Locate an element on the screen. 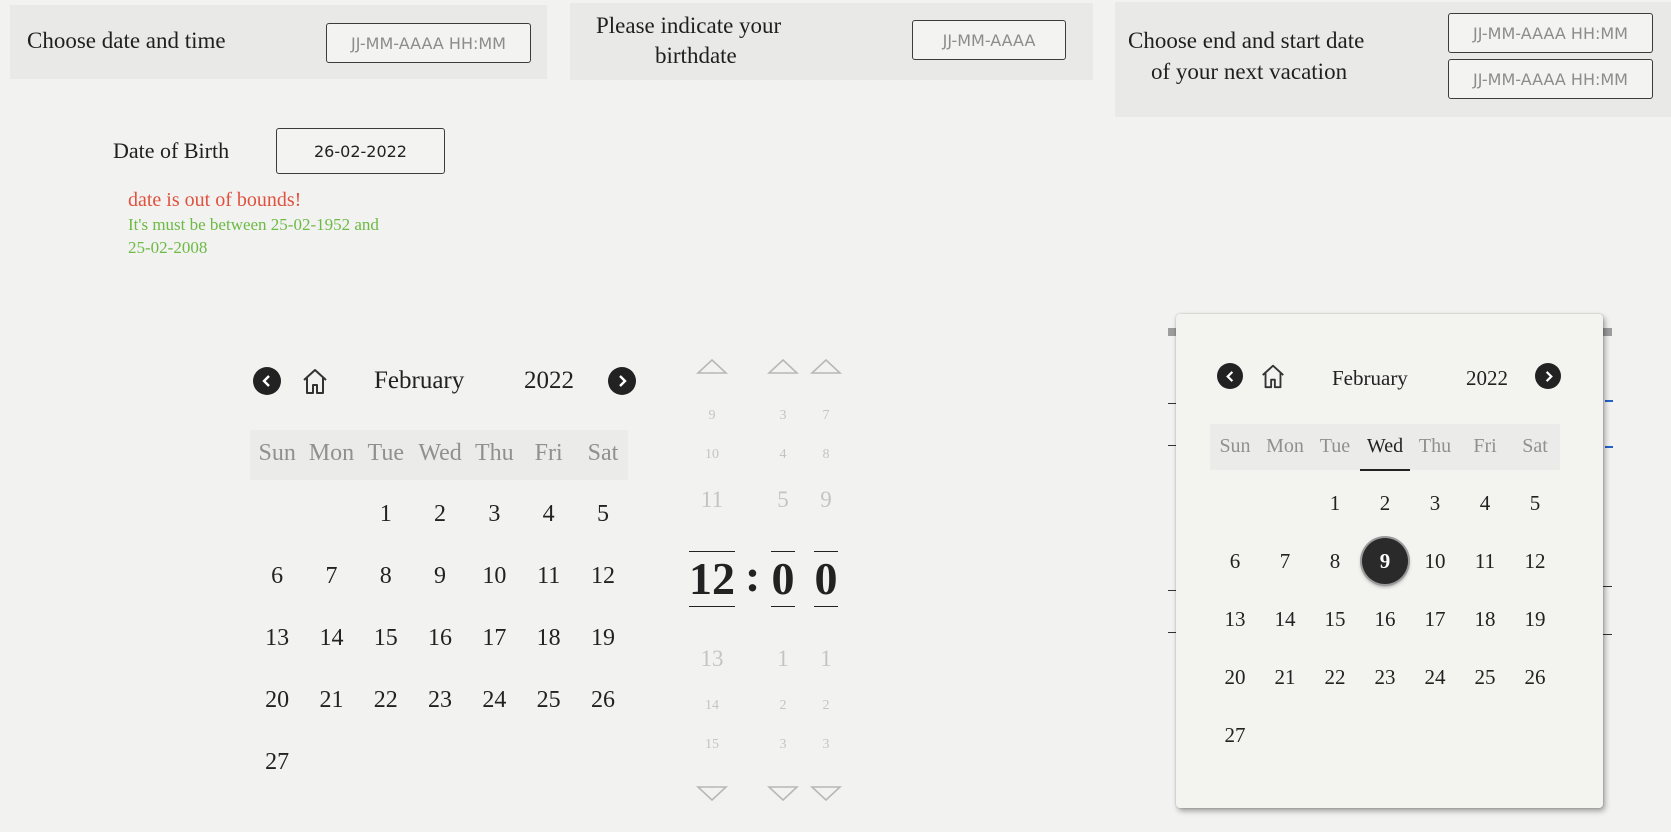 The height and width of the screenshot is (832, 1671). hours-option: 11 is located at coordinates (712, 500).